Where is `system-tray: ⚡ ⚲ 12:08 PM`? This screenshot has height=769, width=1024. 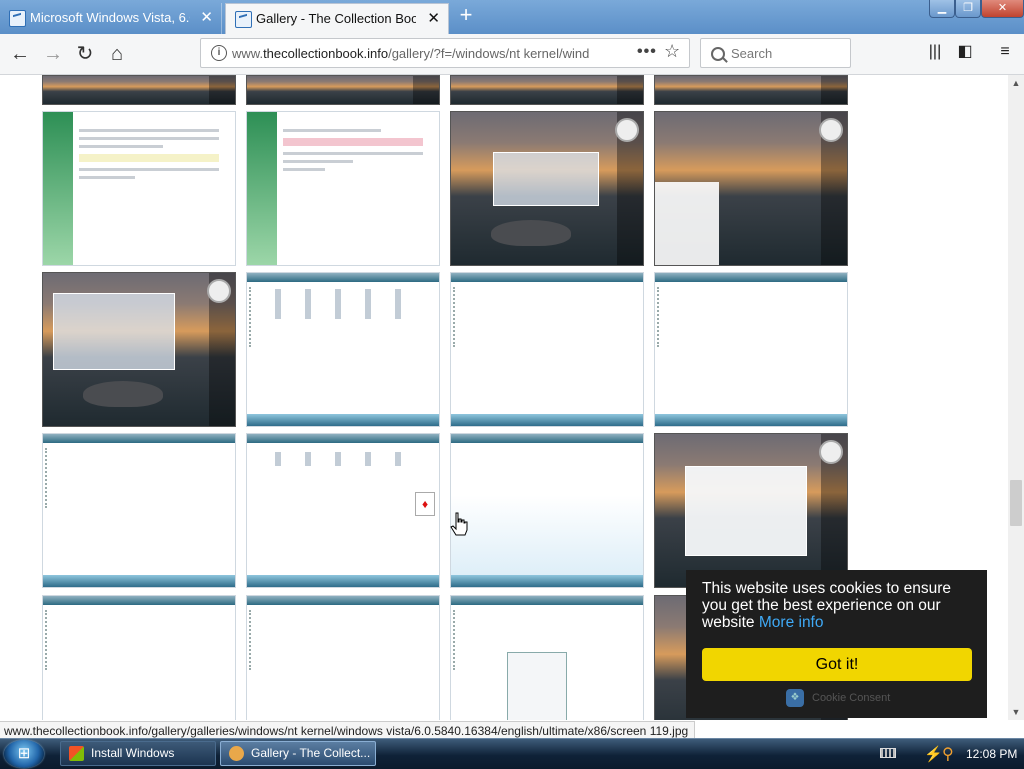
system-tray: ⚡ ⚲ 12:08 PM is located at coordinates (951, 754).